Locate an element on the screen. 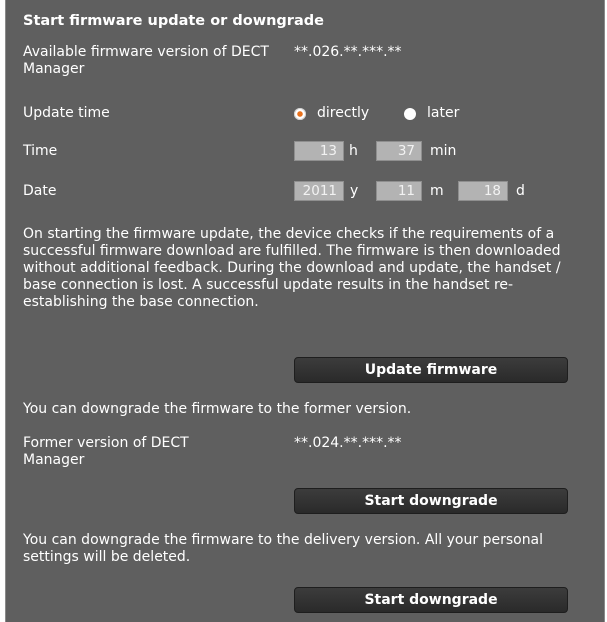 This screenshot has height=622, width=607. later-radio-label: later is located at coordinates (443, 113).